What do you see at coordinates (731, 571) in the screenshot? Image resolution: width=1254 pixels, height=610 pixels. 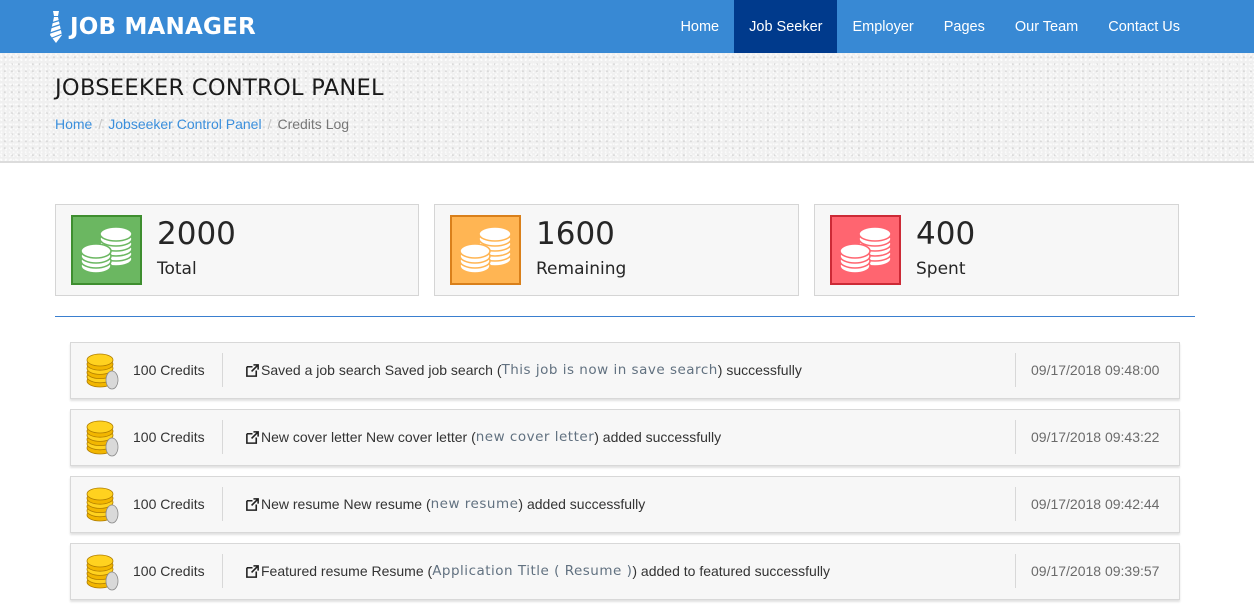 I see `log-description-suffix: ) added to featured successfully` at bounding box center [731, 571].